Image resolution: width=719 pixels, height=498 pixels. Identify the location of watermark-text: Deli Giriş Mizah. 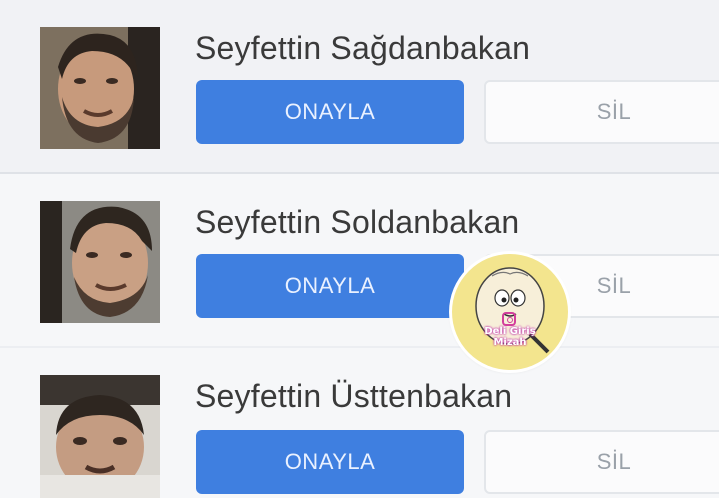
(510, 337).